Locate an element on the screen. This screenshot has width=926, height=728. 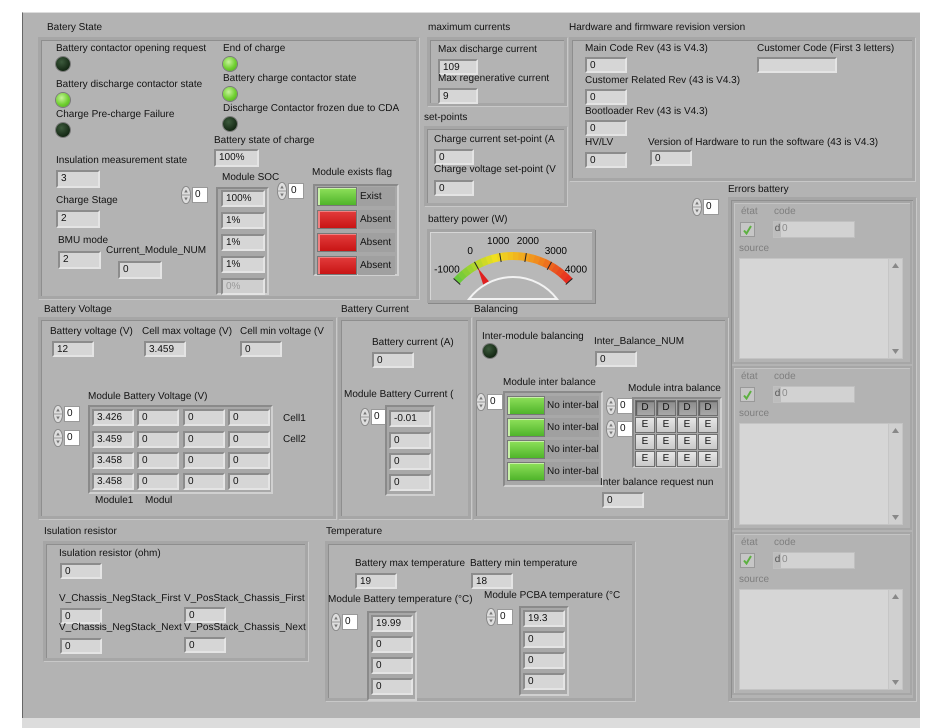
indicator-label: Battery charge contactor state is located at coordinates (289, 79).